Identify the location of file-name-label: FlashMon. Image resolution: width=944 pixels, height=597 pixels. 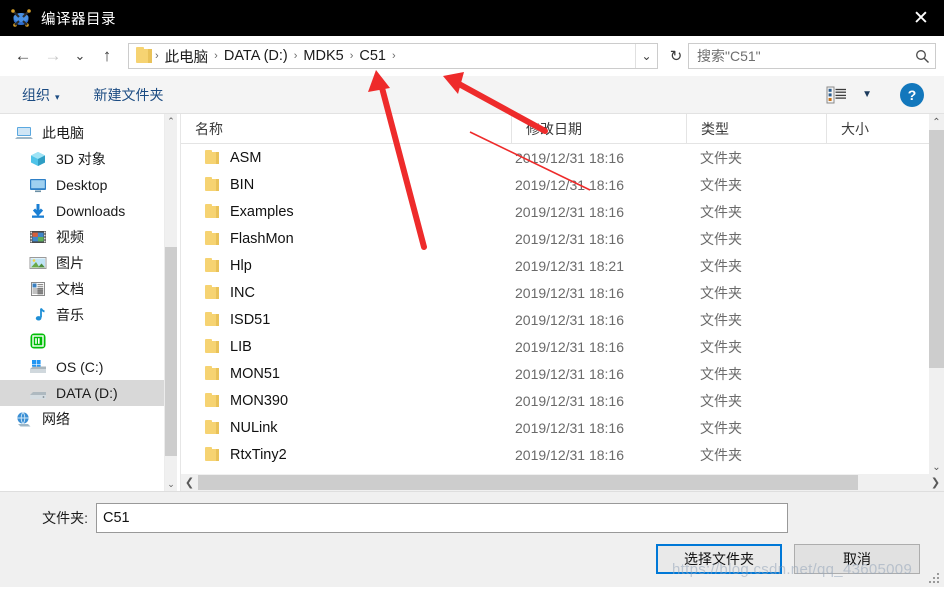
(262, 238).